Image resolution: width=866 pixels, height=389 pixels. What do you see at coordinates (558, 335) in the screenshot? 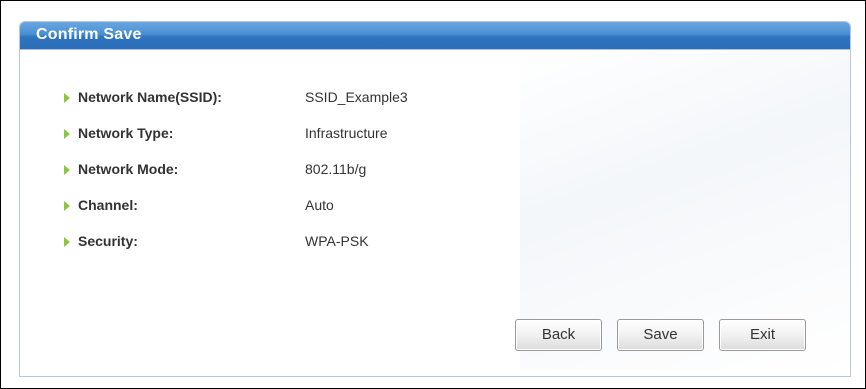
I see `back-button: Back` at bounding box center [558, 335].